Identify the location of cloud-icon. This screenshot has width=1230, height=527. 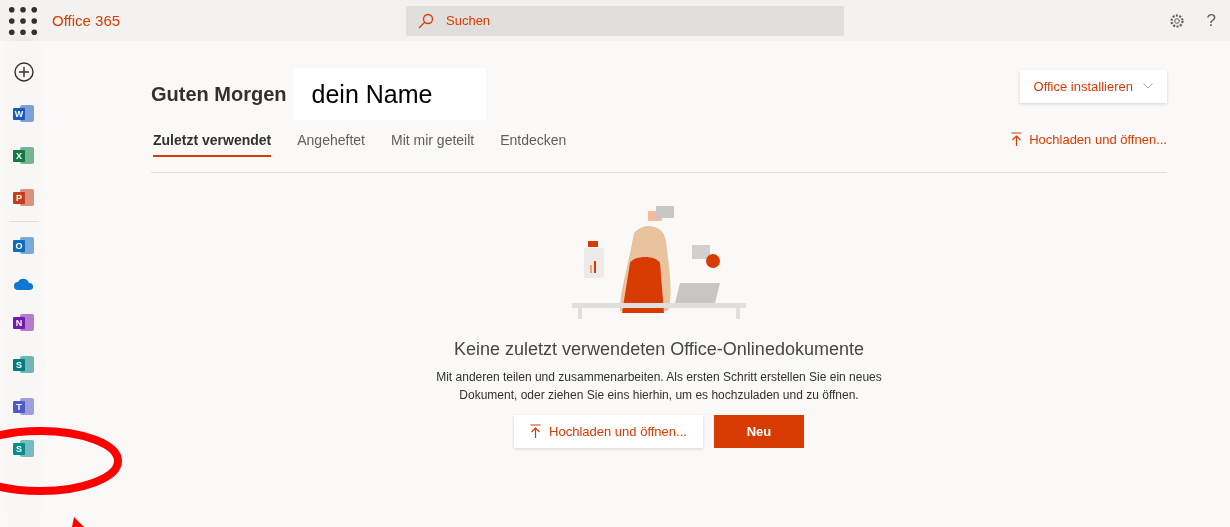
(23, 284).